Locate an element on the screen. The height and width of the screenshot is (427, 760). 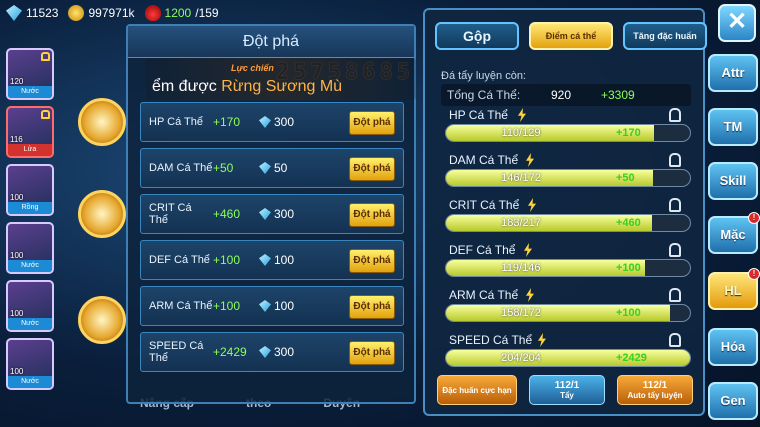
auto-refine-button: 112/1 Auto tẩy luyện is located at coordinates (655, 390).